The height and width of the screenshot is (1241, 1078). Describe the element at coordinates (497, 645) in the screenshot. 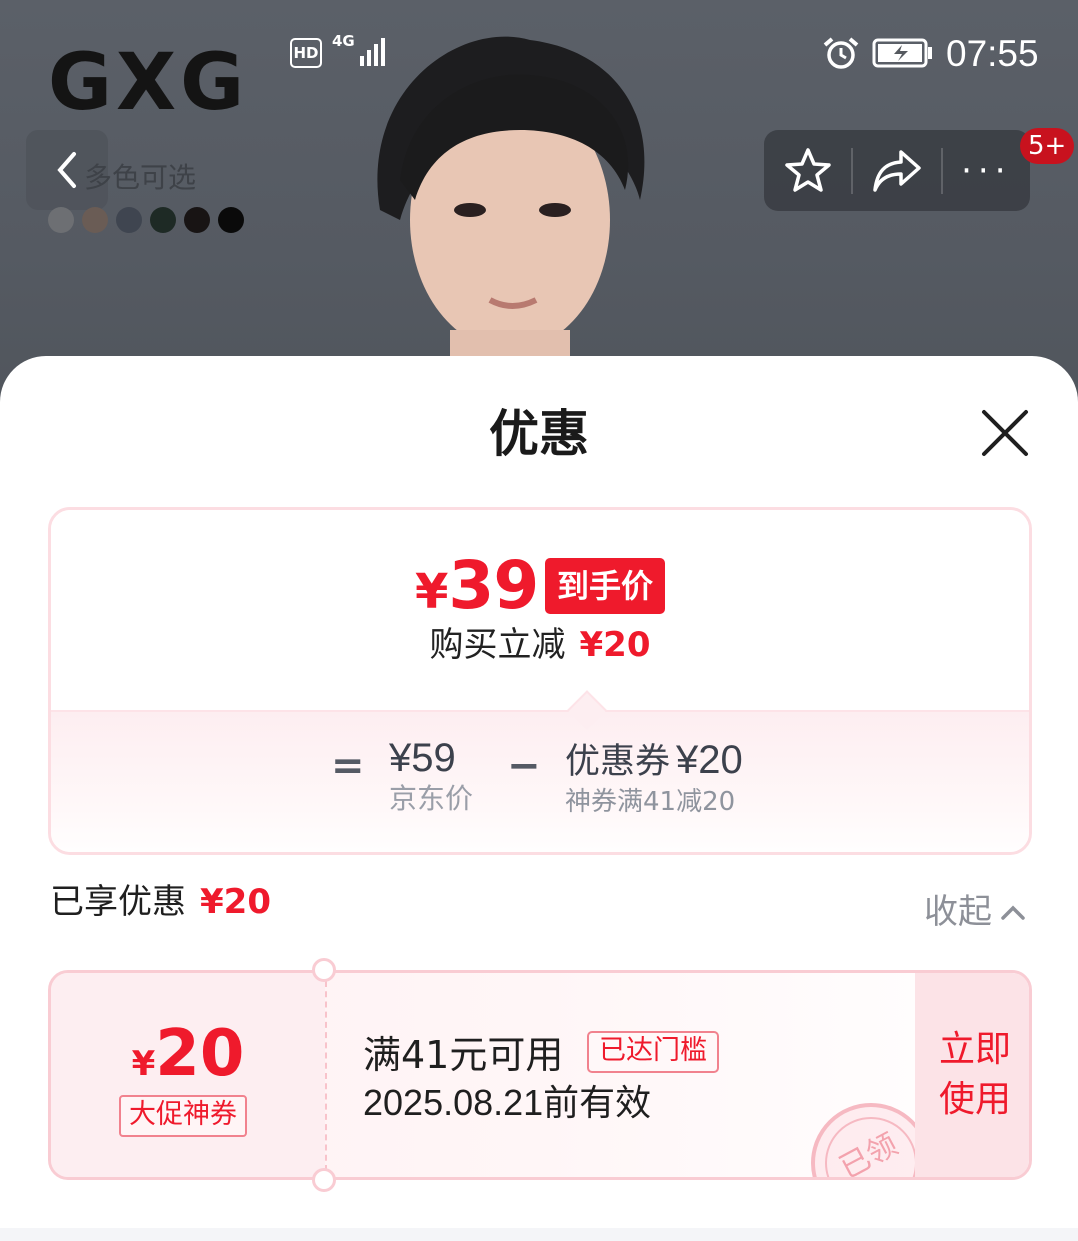

I see `instant-discount-label: 购买立减` at that location.